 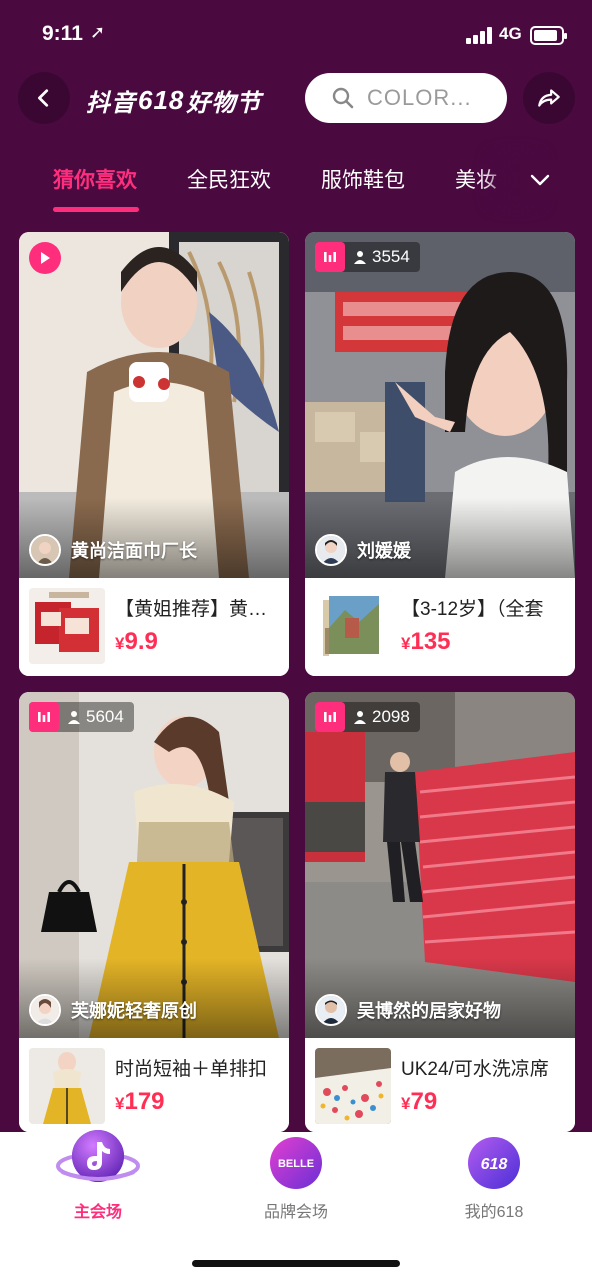 I want to click on my-618-icon-text: 618, so click(x=494, y=1164).